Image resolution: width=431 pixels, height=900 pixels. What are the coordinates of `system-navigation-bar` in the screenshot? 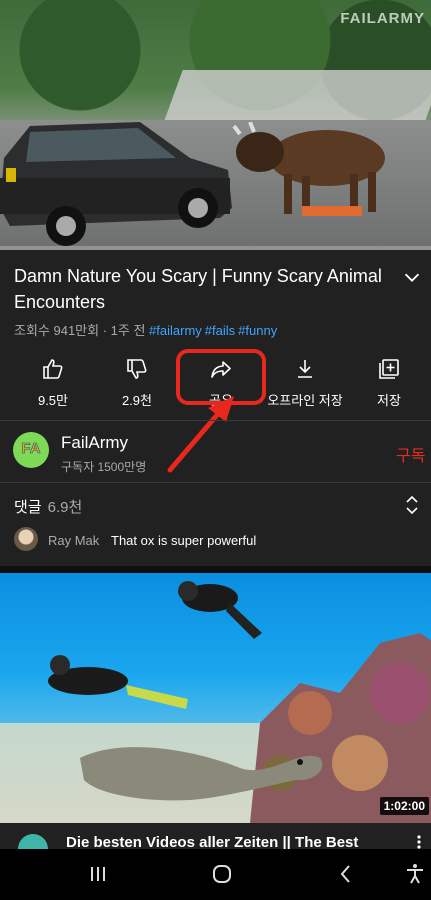 It's located at (215, 874).